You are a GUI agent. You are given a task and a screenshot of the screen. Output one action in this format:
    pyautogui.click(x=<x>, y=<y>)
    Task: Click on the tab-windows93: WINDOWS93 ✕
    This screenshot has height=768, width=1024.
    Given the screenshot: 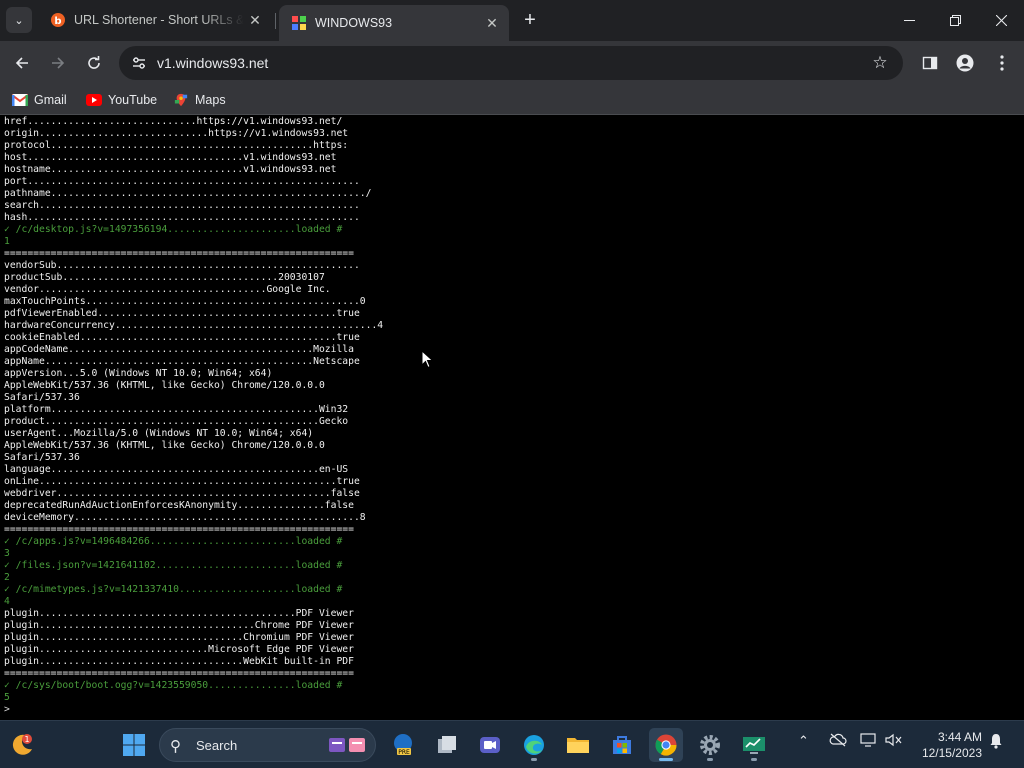 What is the action you would take?
    pyautogui.click(x=394, y=23)
    